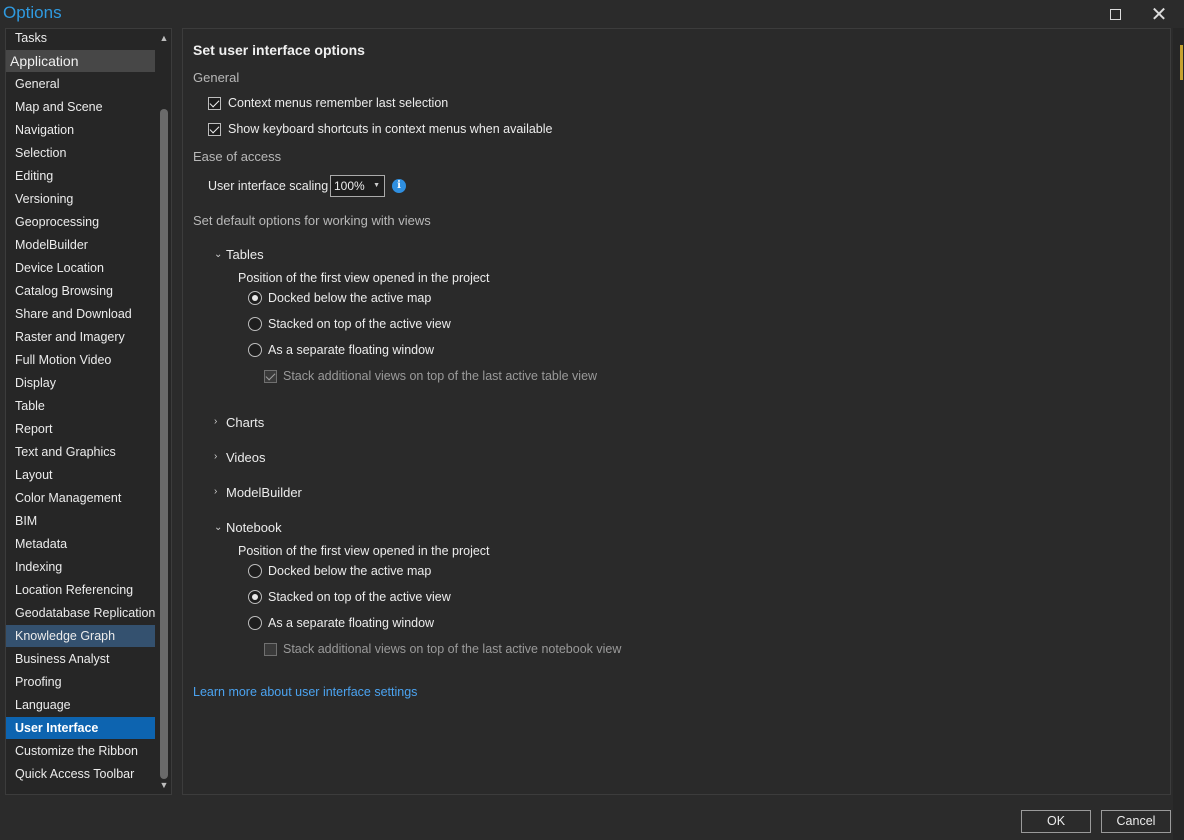 Image resolution: width=1184 pixels, height=840 pixels. What do you see at coordinates (237, 156) in the screenshot?
I see `section-ease-of-access-title: Ease of access` at bounding box center [237, 156].